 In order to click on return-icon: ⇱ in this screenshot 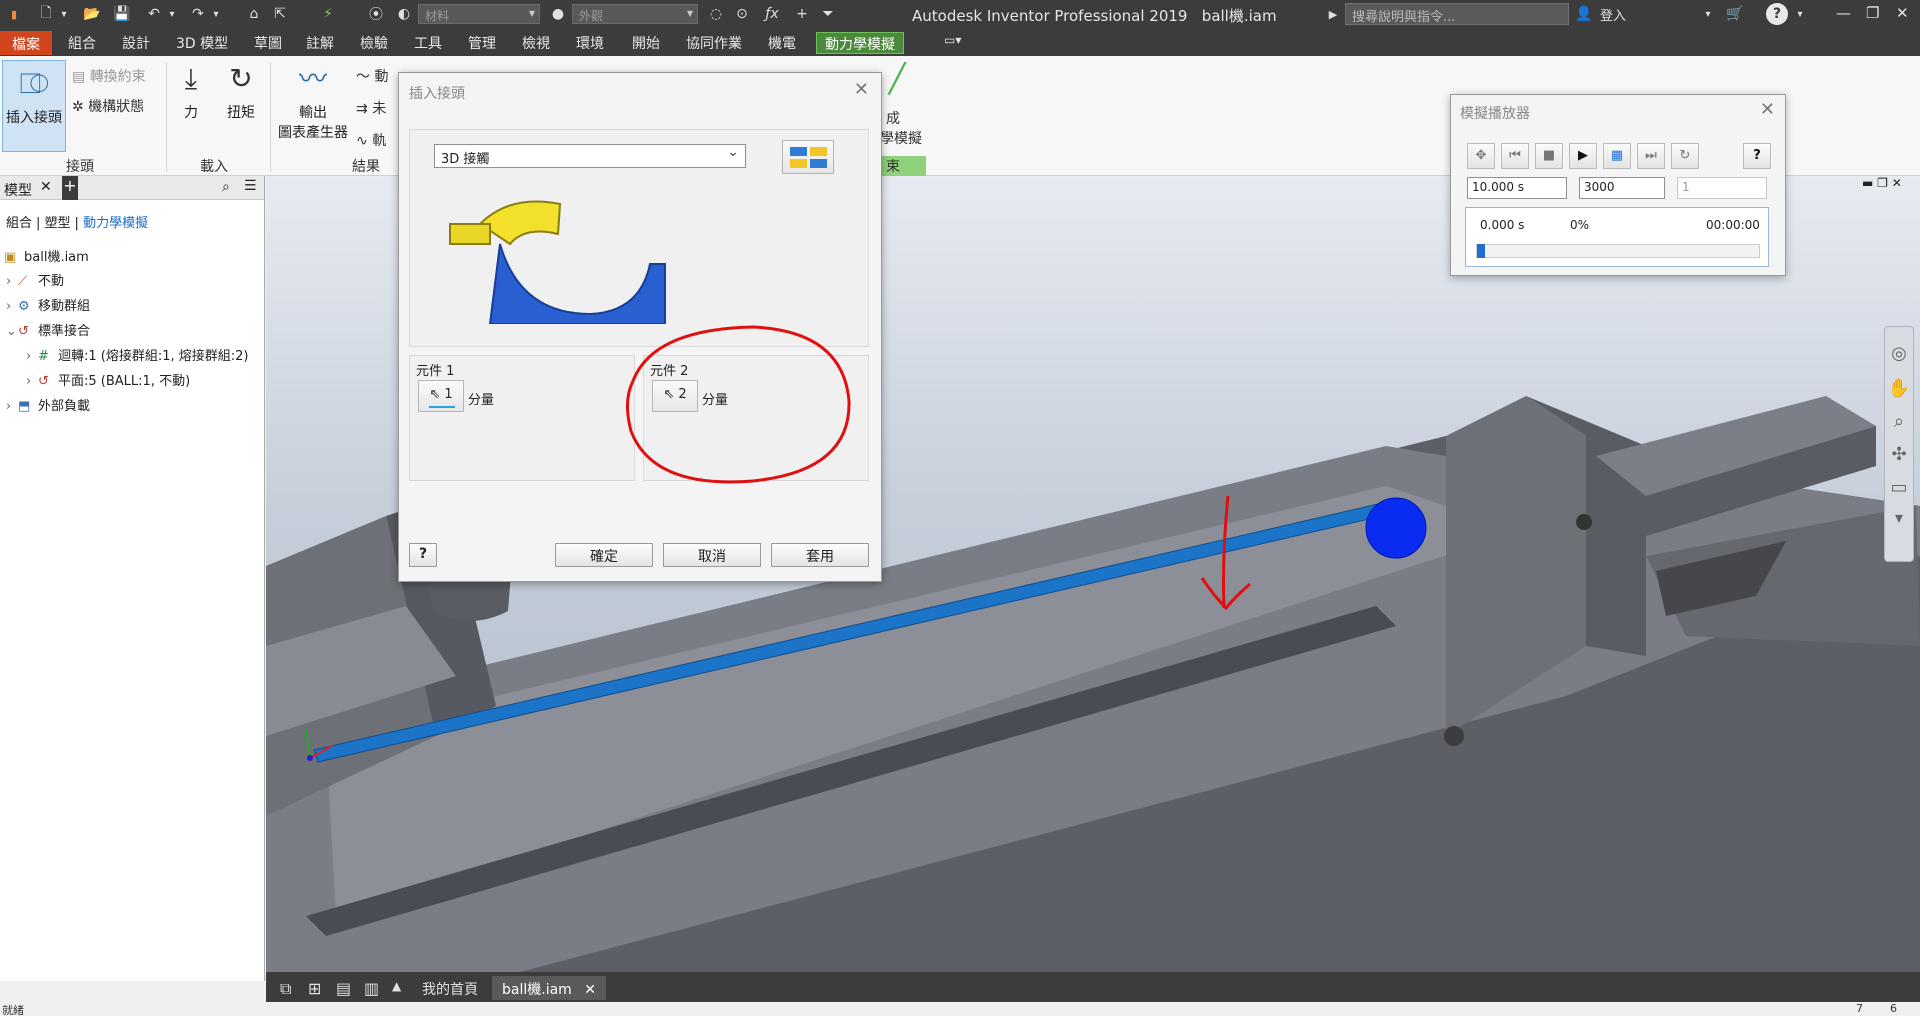, I will do `click(280, 14)`.